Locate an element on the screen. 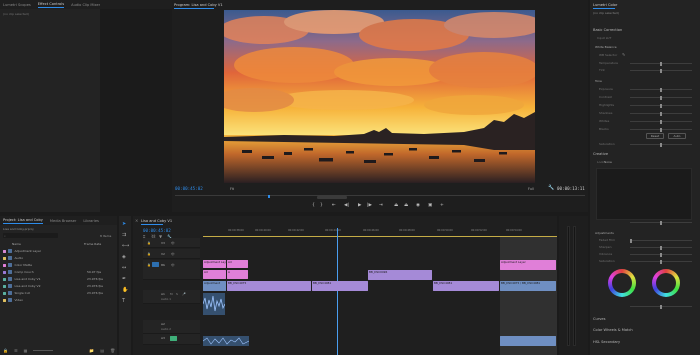 Image resolution: width=700 pixels, height=355 pixels. sharpen-slider is located at coordinates (661, 247).